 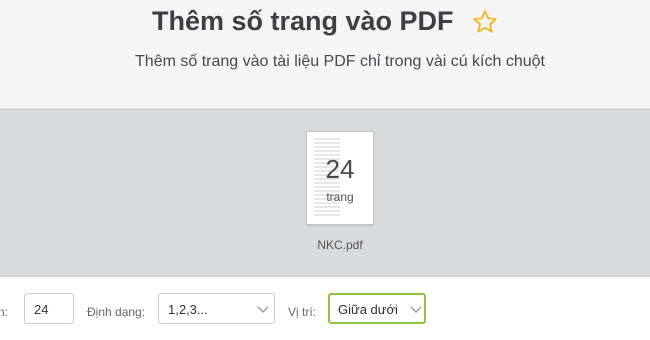 I want to click on file-name: NKC.pdf, so click(x=340, y=245).